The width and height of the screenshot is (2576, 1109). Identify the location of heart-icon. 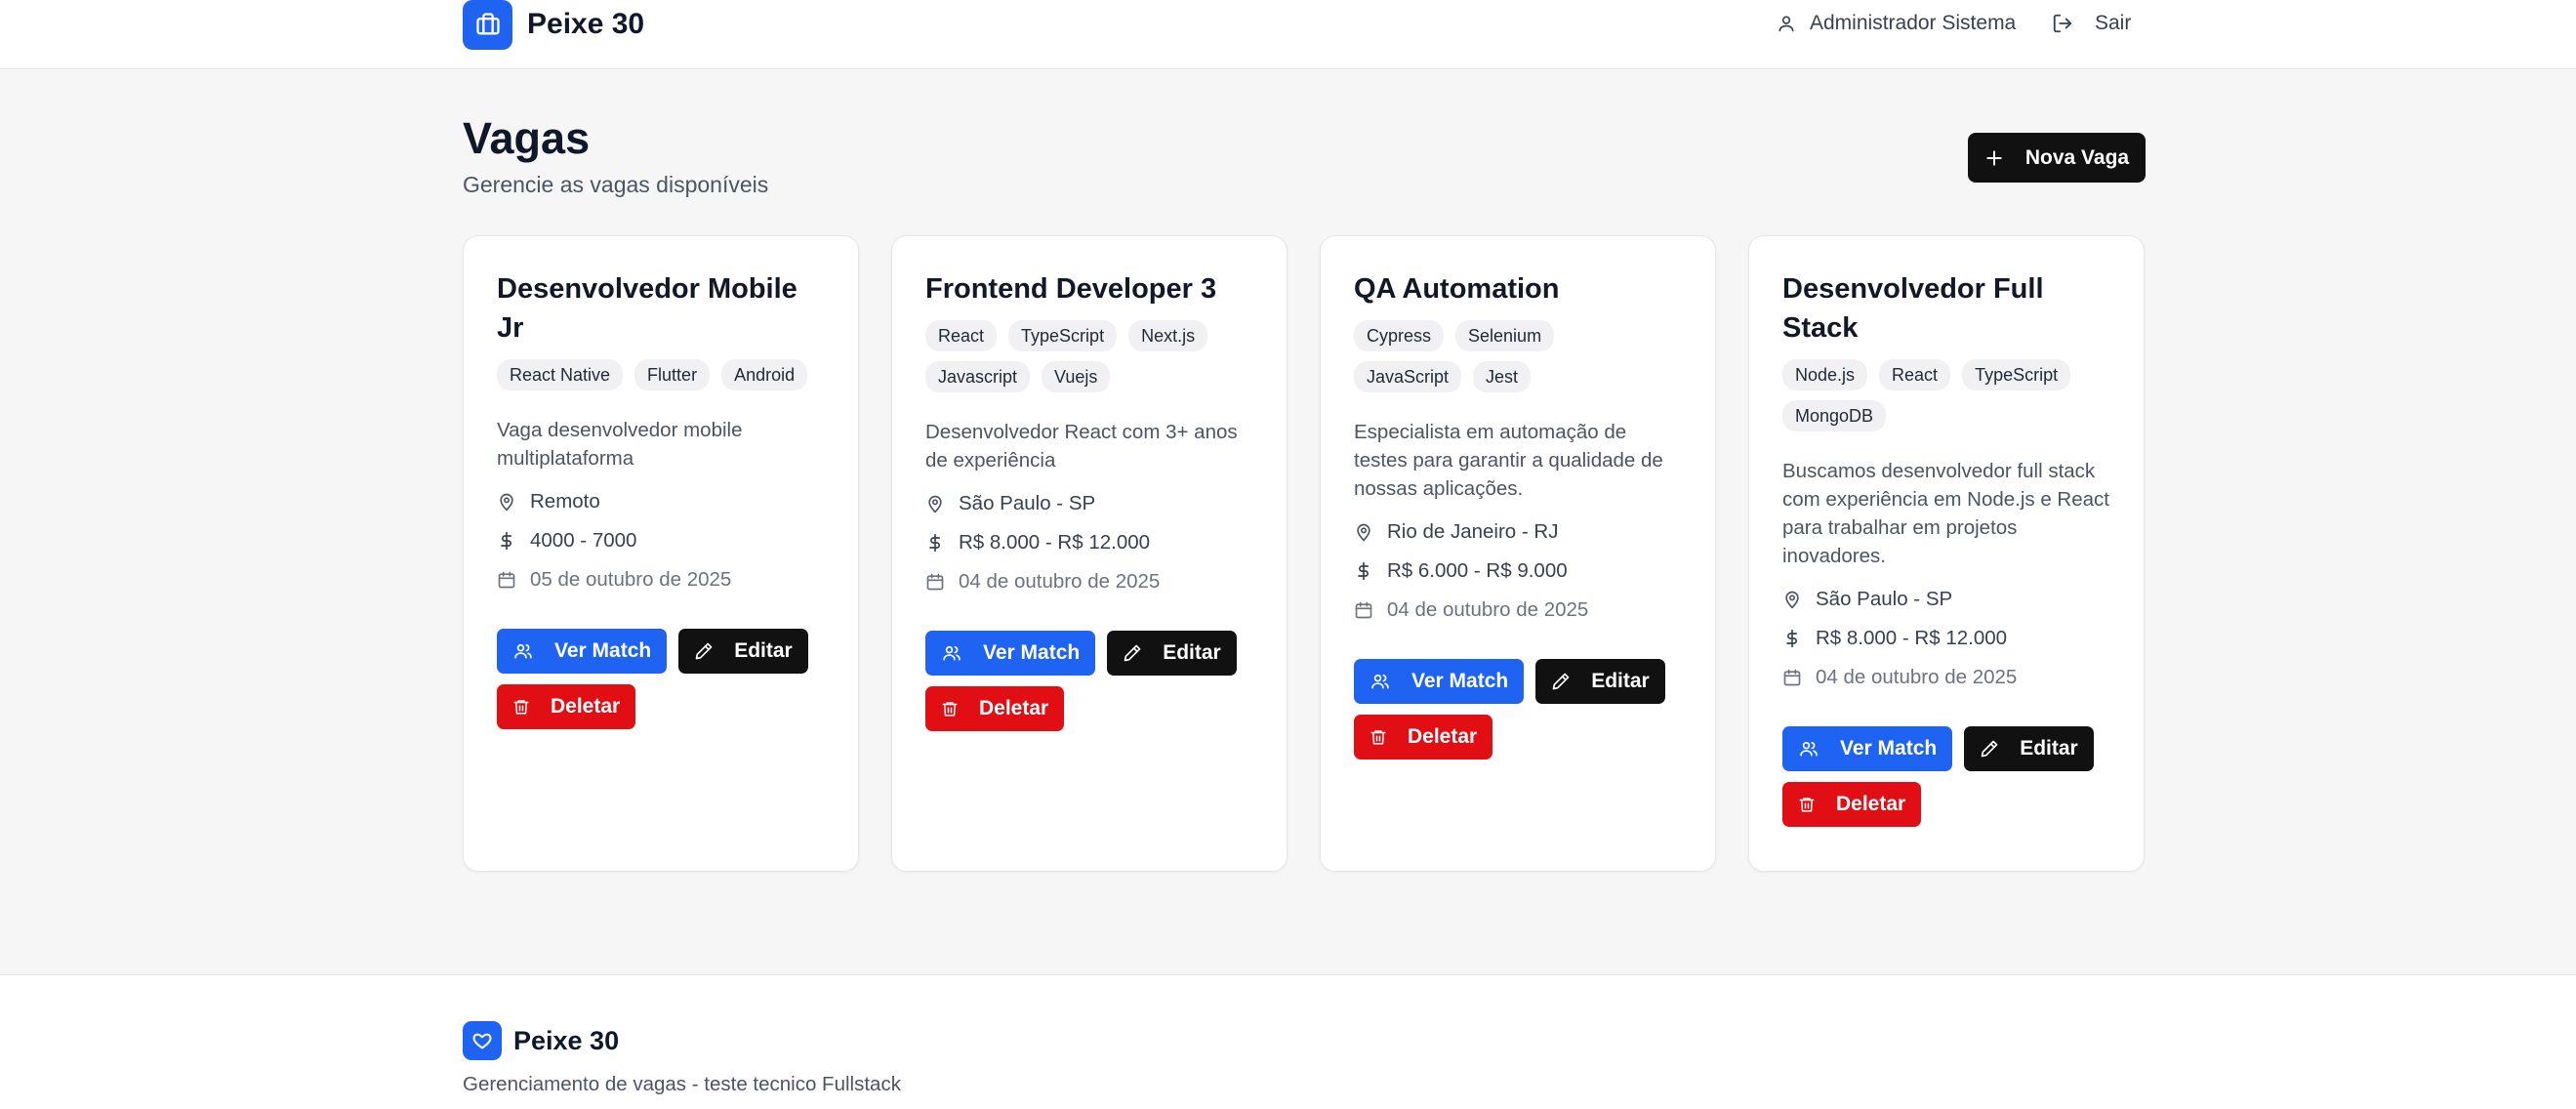
(482, 1040).